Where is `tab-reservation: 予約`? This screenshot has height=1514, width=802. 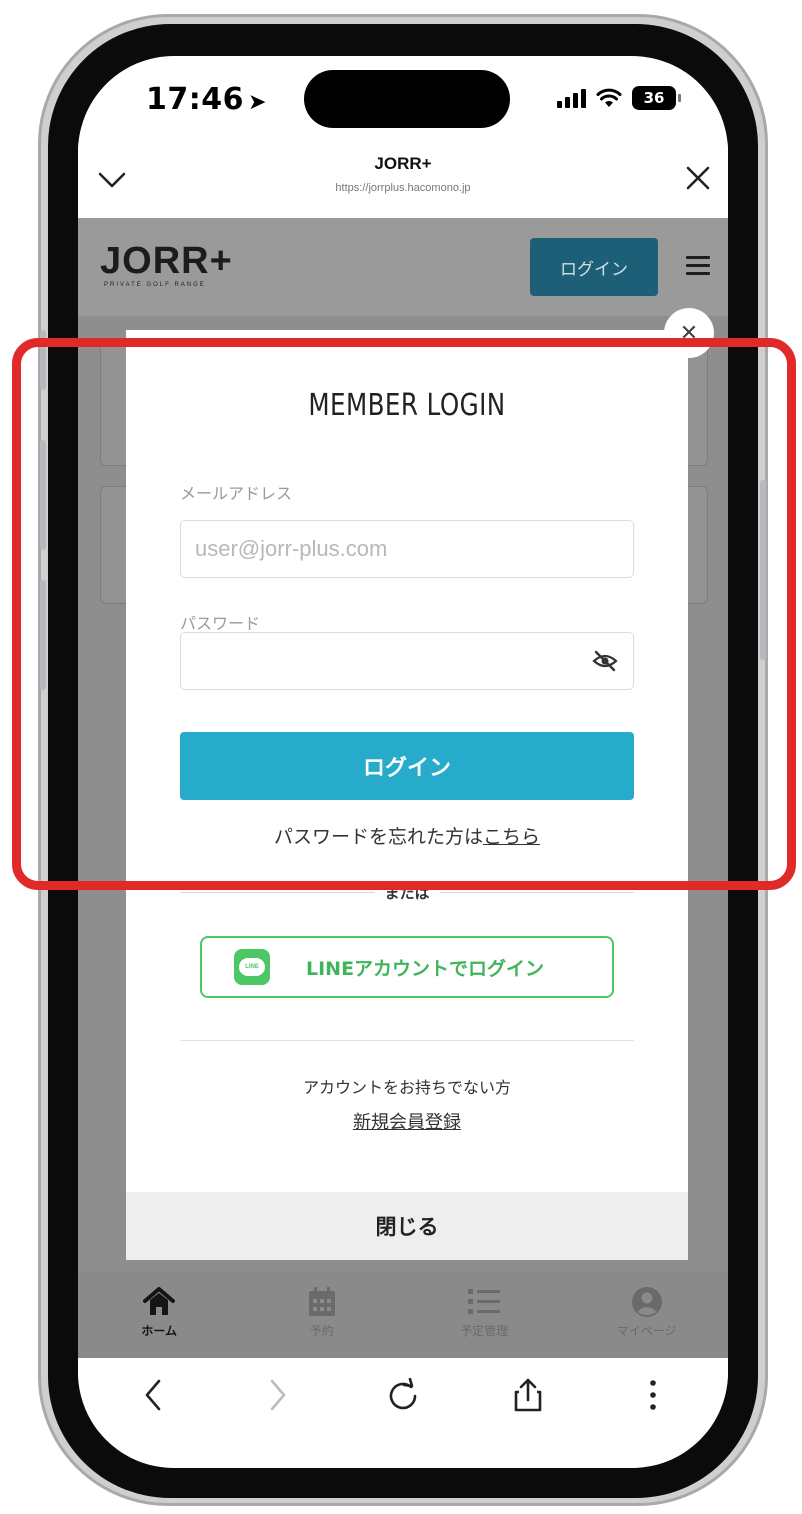 tab-reservation: 予約 is located at coordinates (322, 1315).